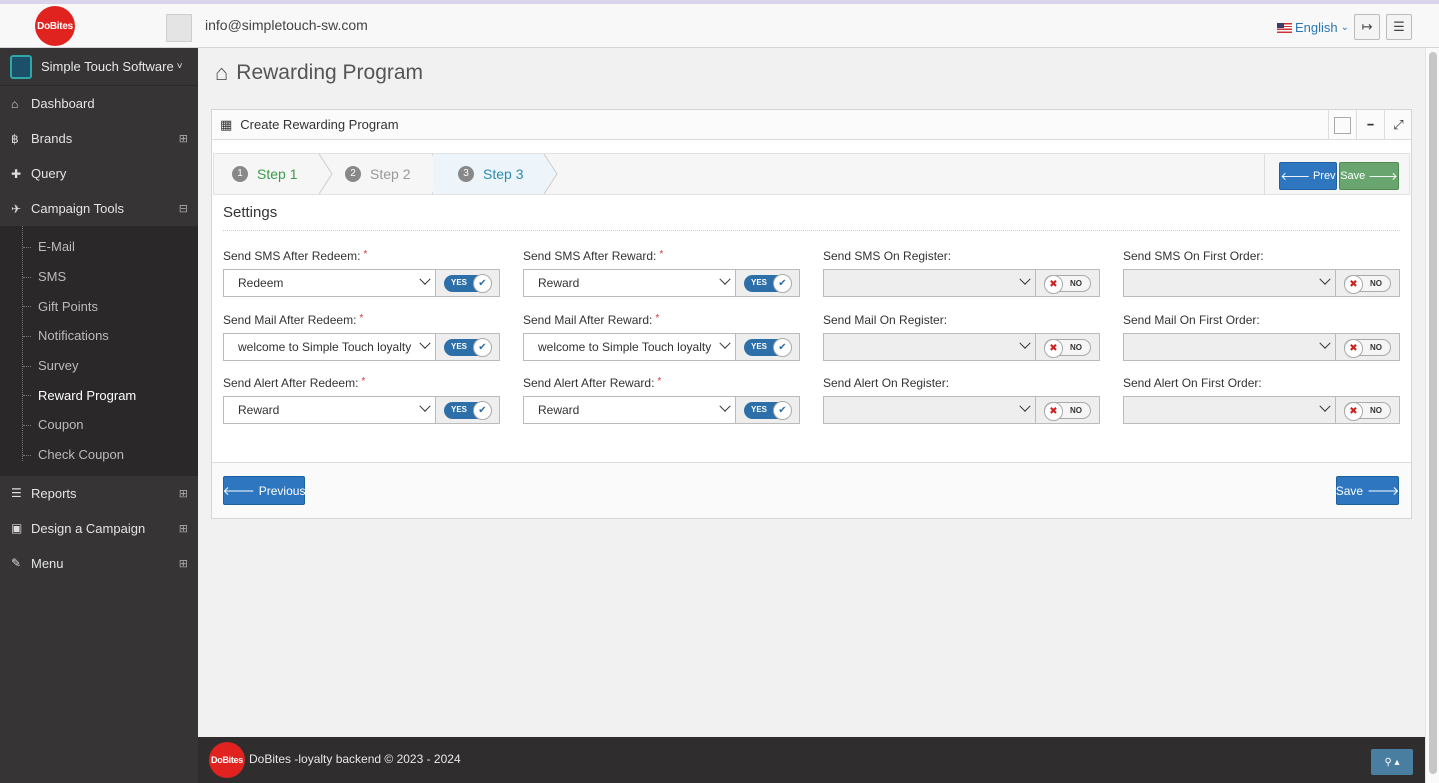 The height and width of the screenshot is (783, 1439). I want to click on sidebar-item-query: ✚ Query, so click(99, 173).